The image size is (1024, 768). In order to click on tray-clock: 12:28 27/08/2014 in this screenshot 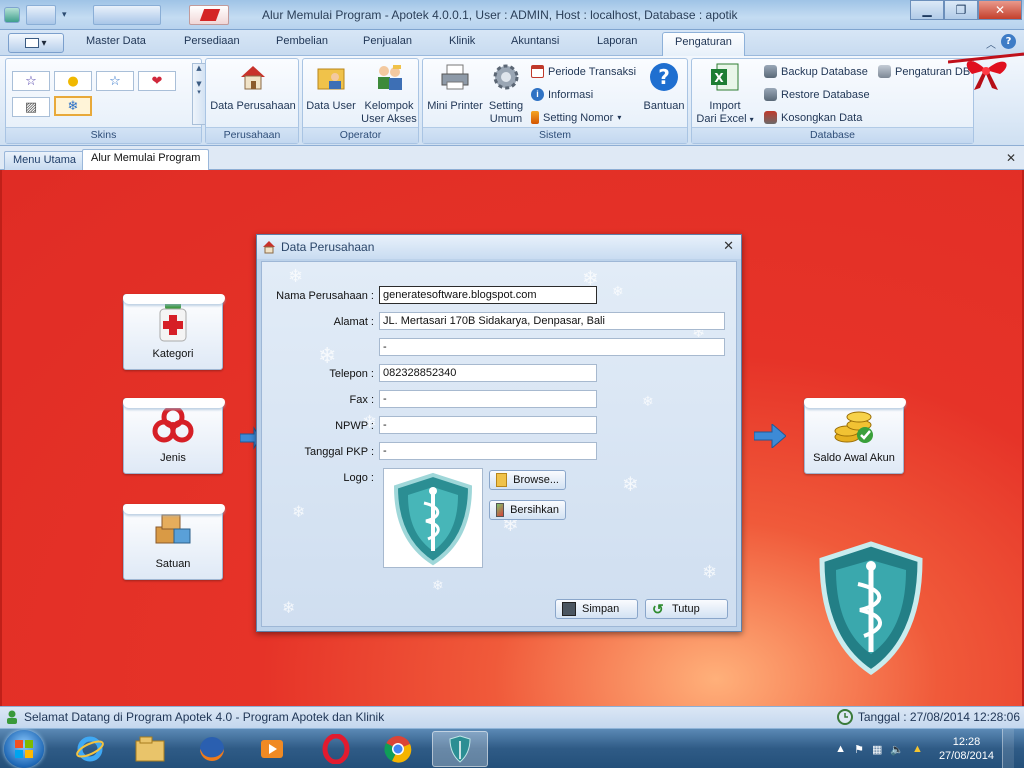, I will do `click(966, 749)`.